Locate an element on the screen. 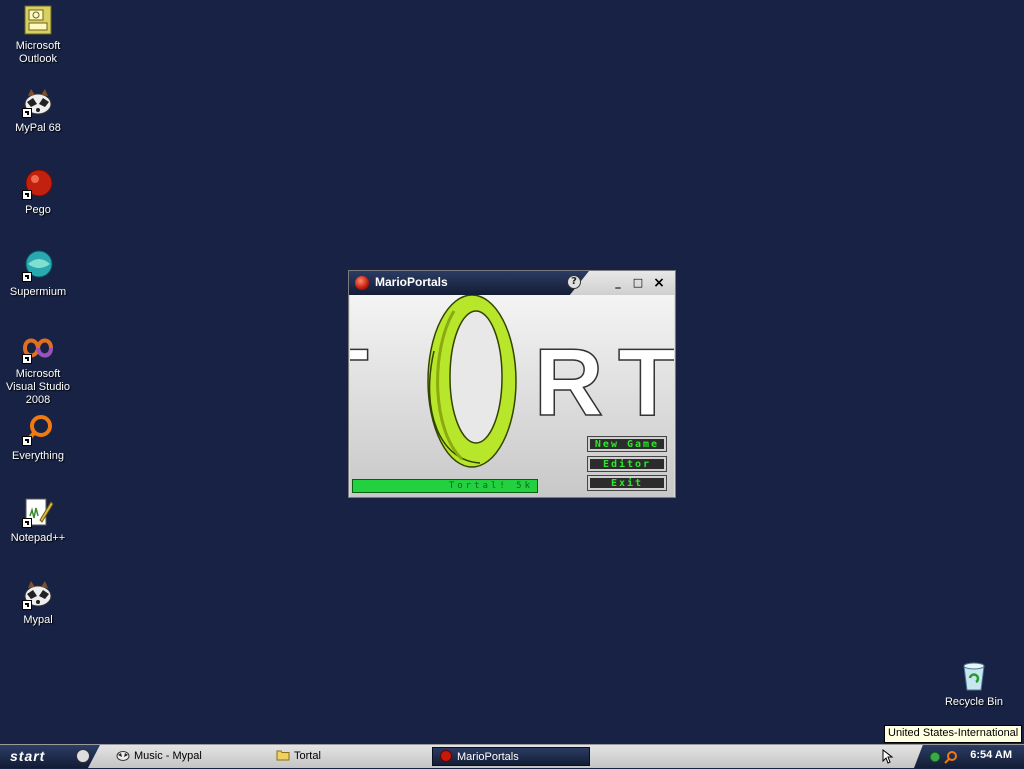 This screenshot has width=1024, height=769. desktop-icon-supermium: Supermium is located at coordinates (38, 274).